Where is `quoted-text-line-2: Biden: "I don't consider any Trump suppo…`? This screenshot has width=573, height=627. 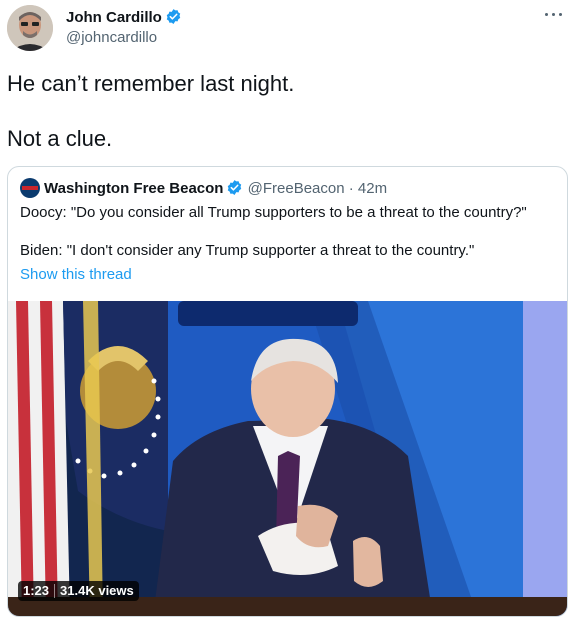 quoted-text-line-2: Biden: "I don't consider any Trump suppo… is located at coordinates (247, 250).